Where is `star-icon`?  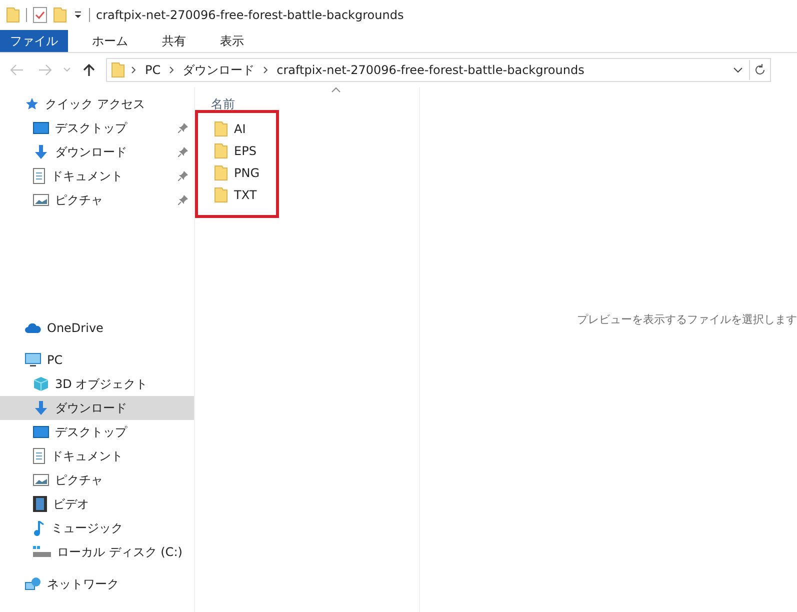
star-icon is located at coordinates (32, 104).